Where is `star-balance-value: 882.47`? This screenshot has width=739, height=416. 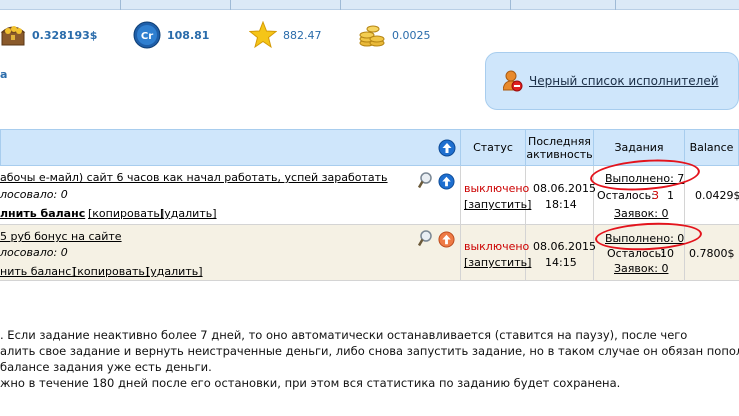
star-balance-value: 882.47 is located at coordinates (302, 35).